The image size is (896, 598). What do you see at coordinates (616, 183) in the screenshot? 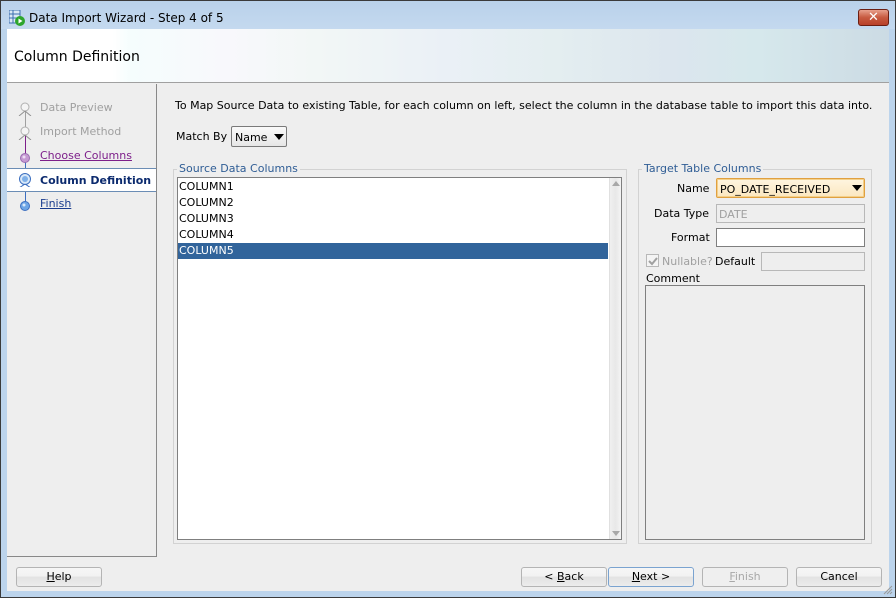
I see `scroll-up-icon` at bounding box center [616, 183].